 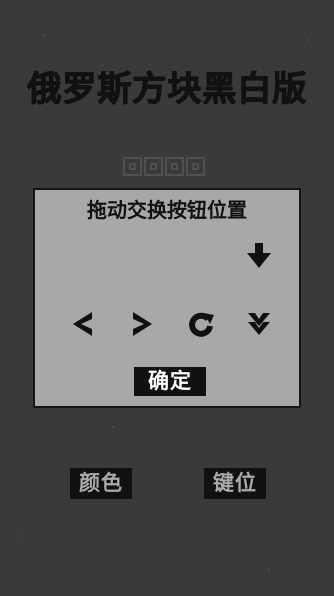 I want to click on left-chevron-icon, so click(x=82, y=324).